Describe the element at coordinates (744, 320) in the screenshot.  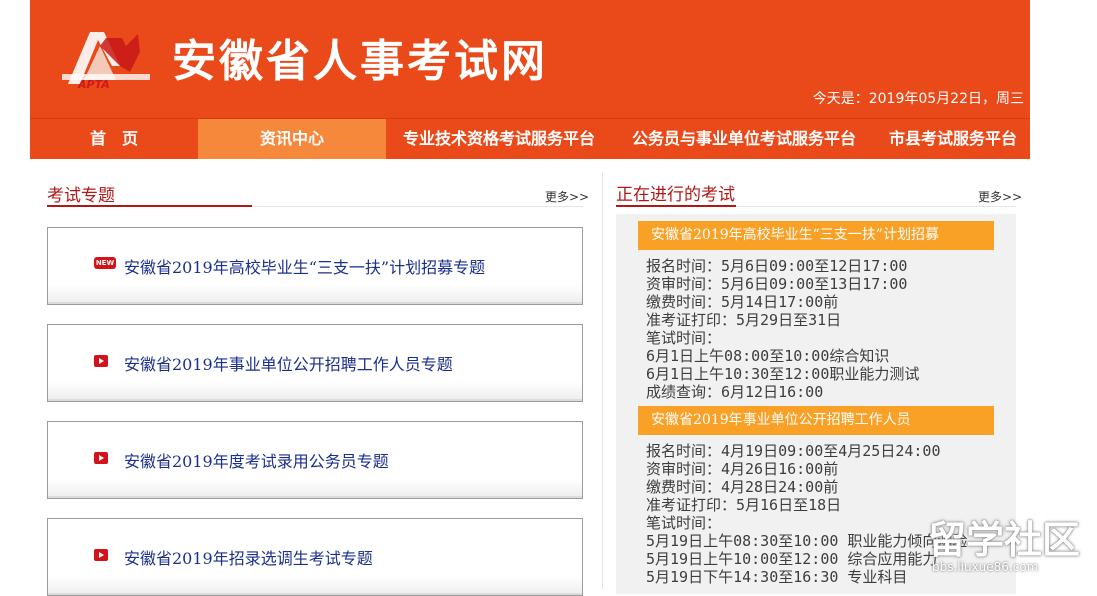
I see `schedule-line: 准考证打印：5月29日至31日` at that location.